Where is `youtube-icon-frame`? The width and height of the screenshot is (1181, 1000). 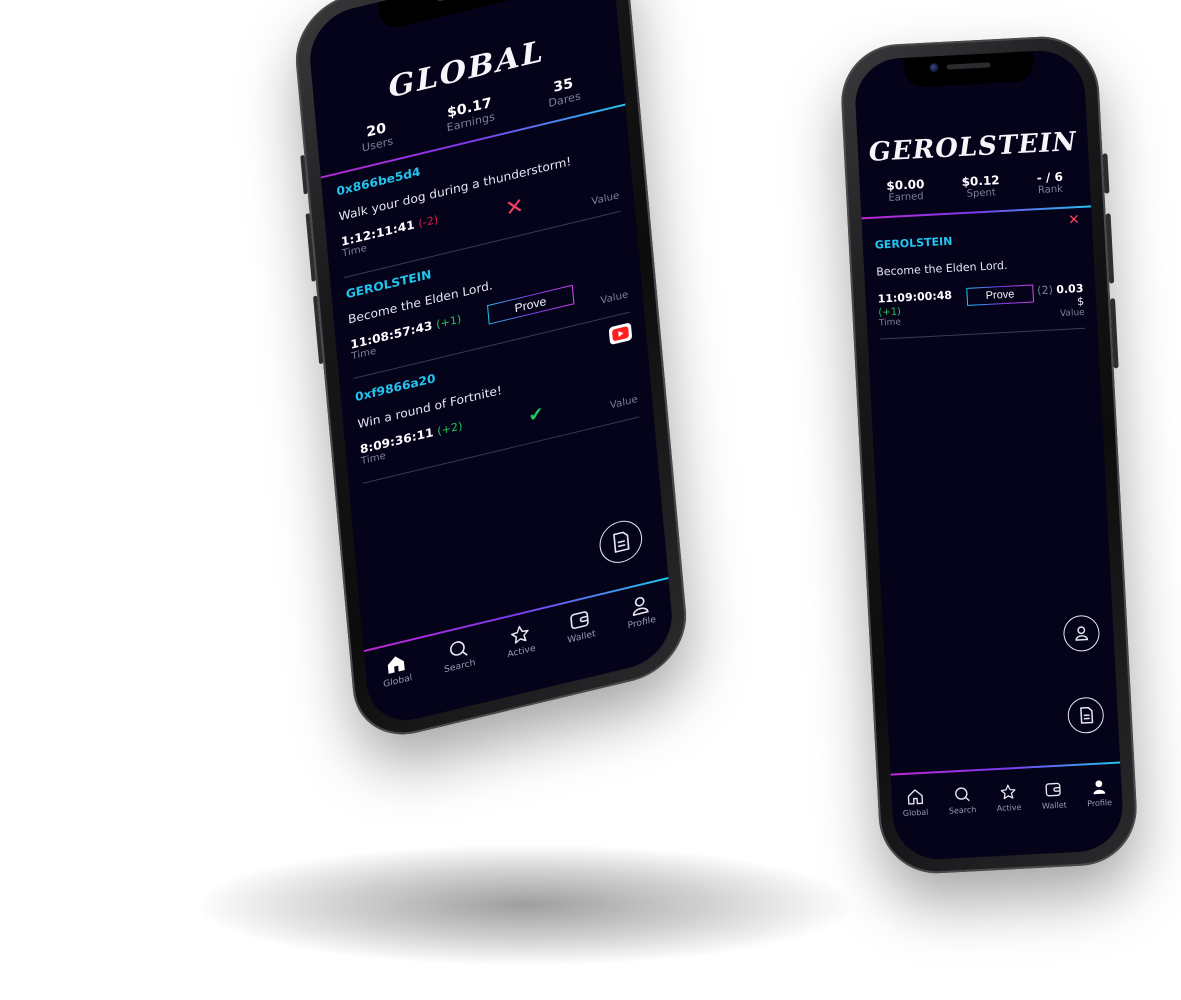
youtube-icon-frame is located at coordinates (620, 333).